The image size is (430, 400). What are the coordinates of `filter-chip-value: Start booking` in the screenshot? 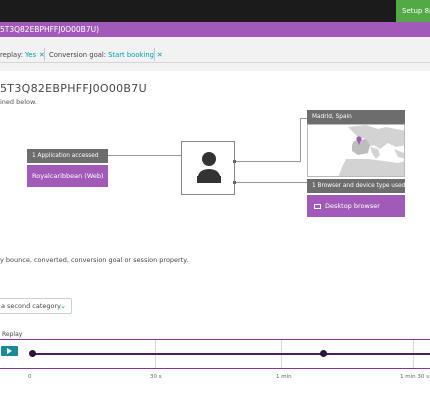 It's located at (131, 55).